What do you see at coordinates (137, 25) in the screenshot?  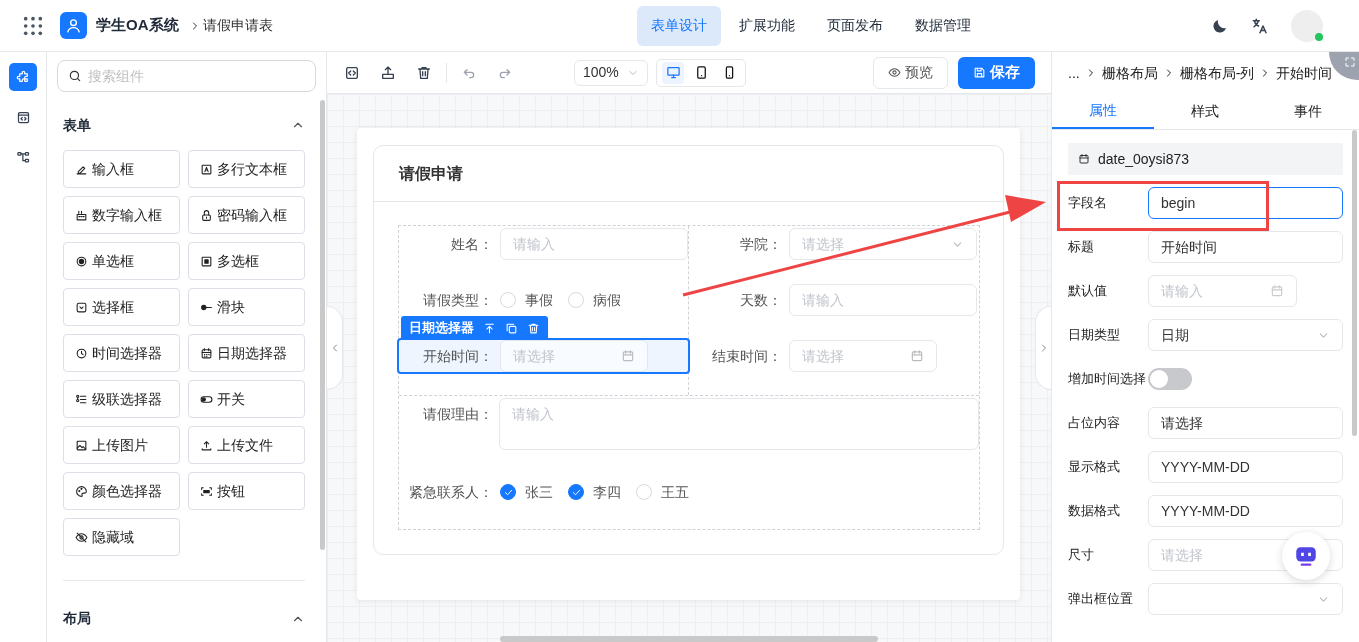 I see `app-name: 学生OA系统` at bounding box center [137, 25].